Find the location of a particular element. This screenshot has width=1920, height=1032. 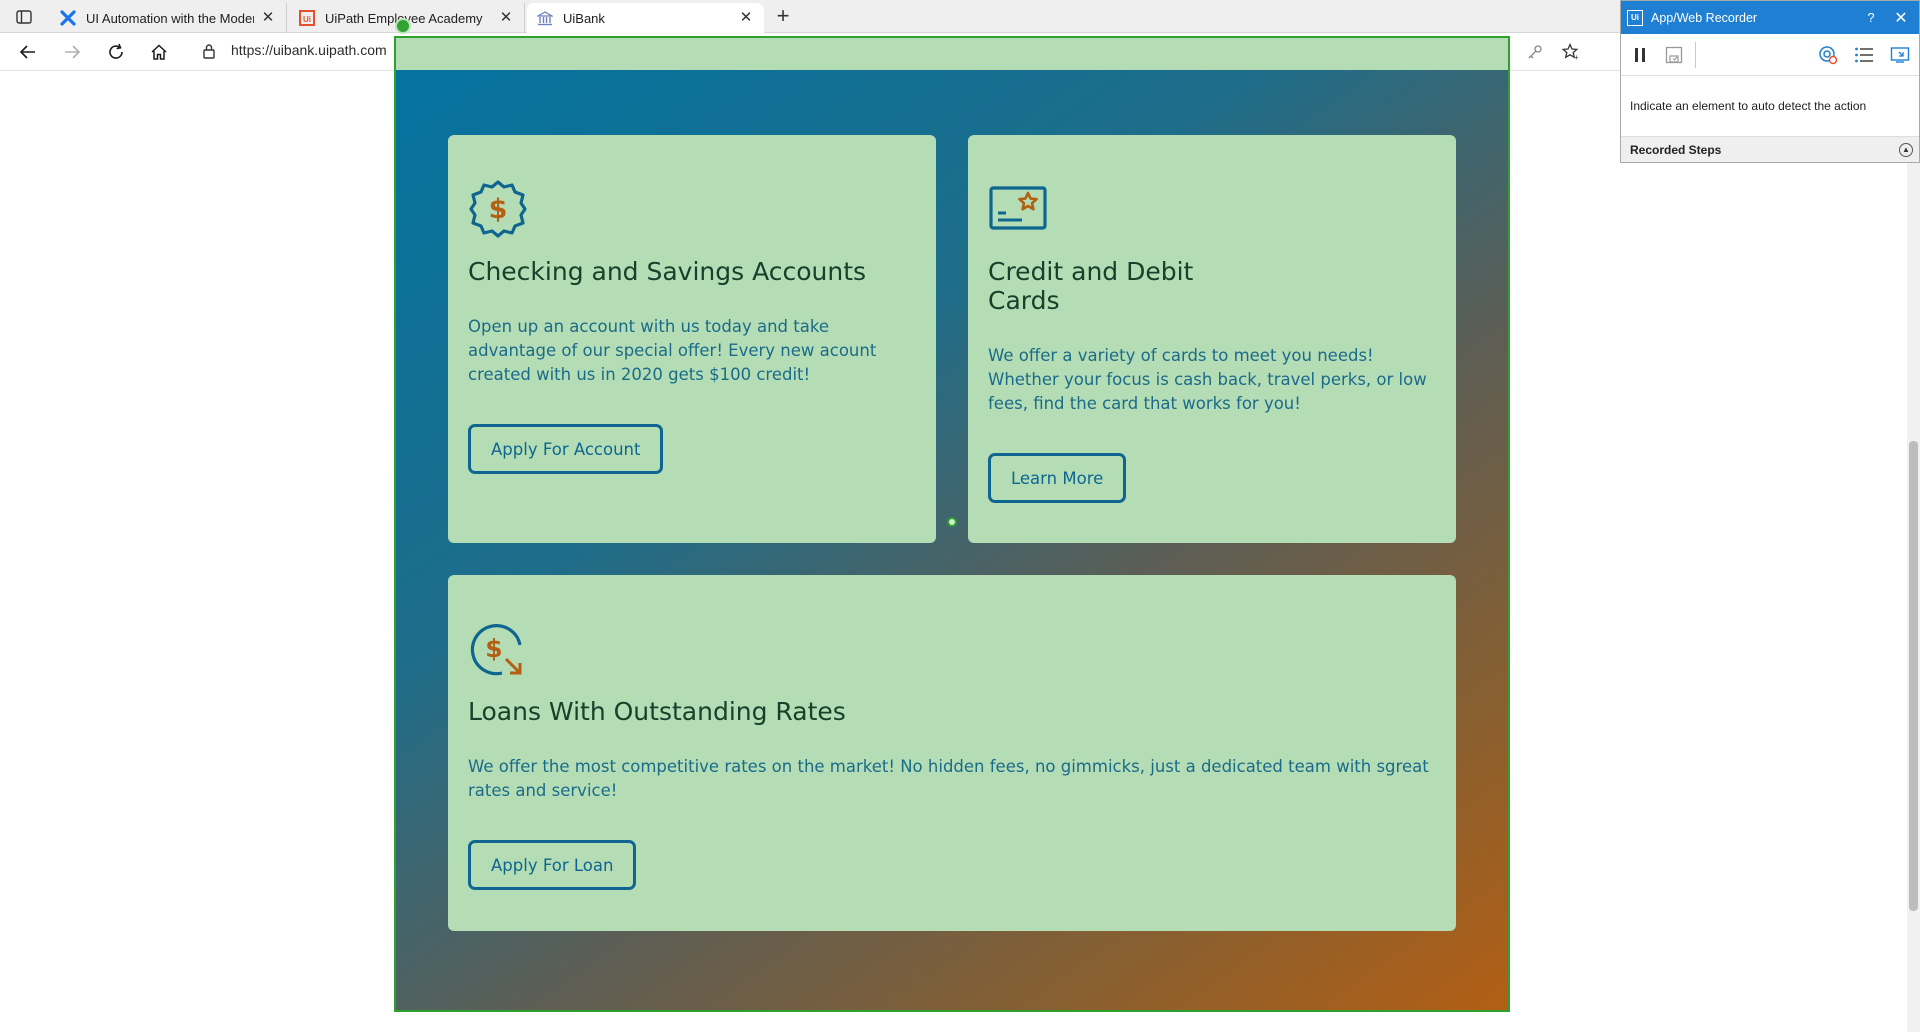

svg-text: Ui is located at coordinates (307, 19).